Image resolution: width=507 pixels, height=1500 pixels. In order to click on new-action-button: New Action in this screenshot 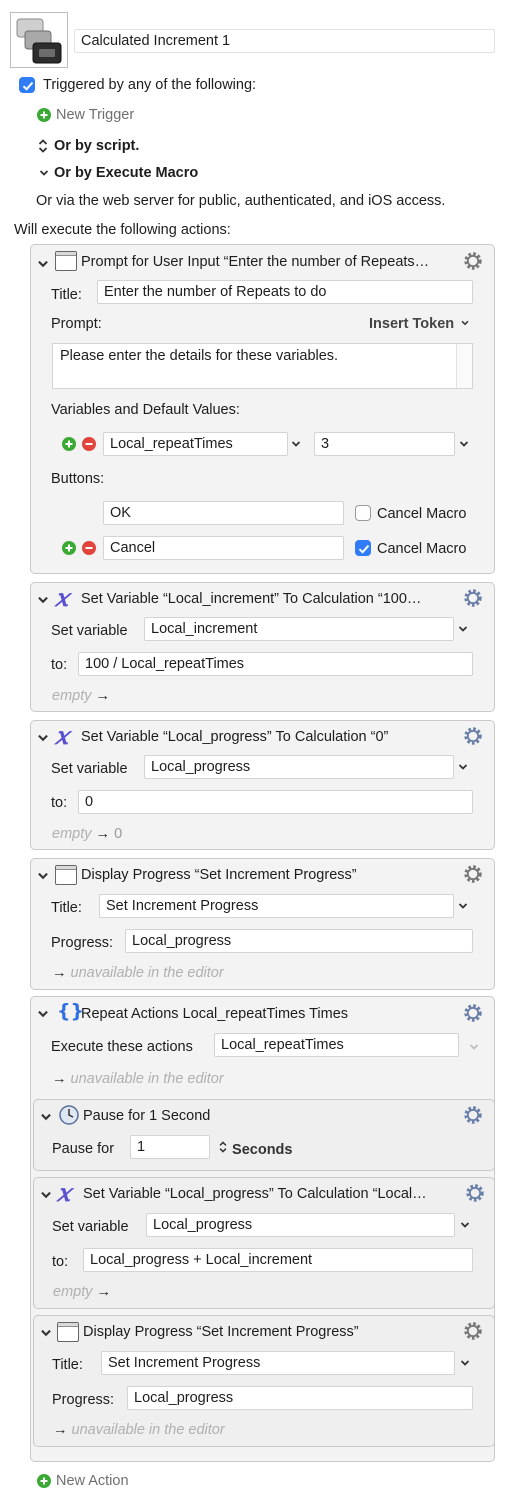, I will do `click(92, 1481)`.